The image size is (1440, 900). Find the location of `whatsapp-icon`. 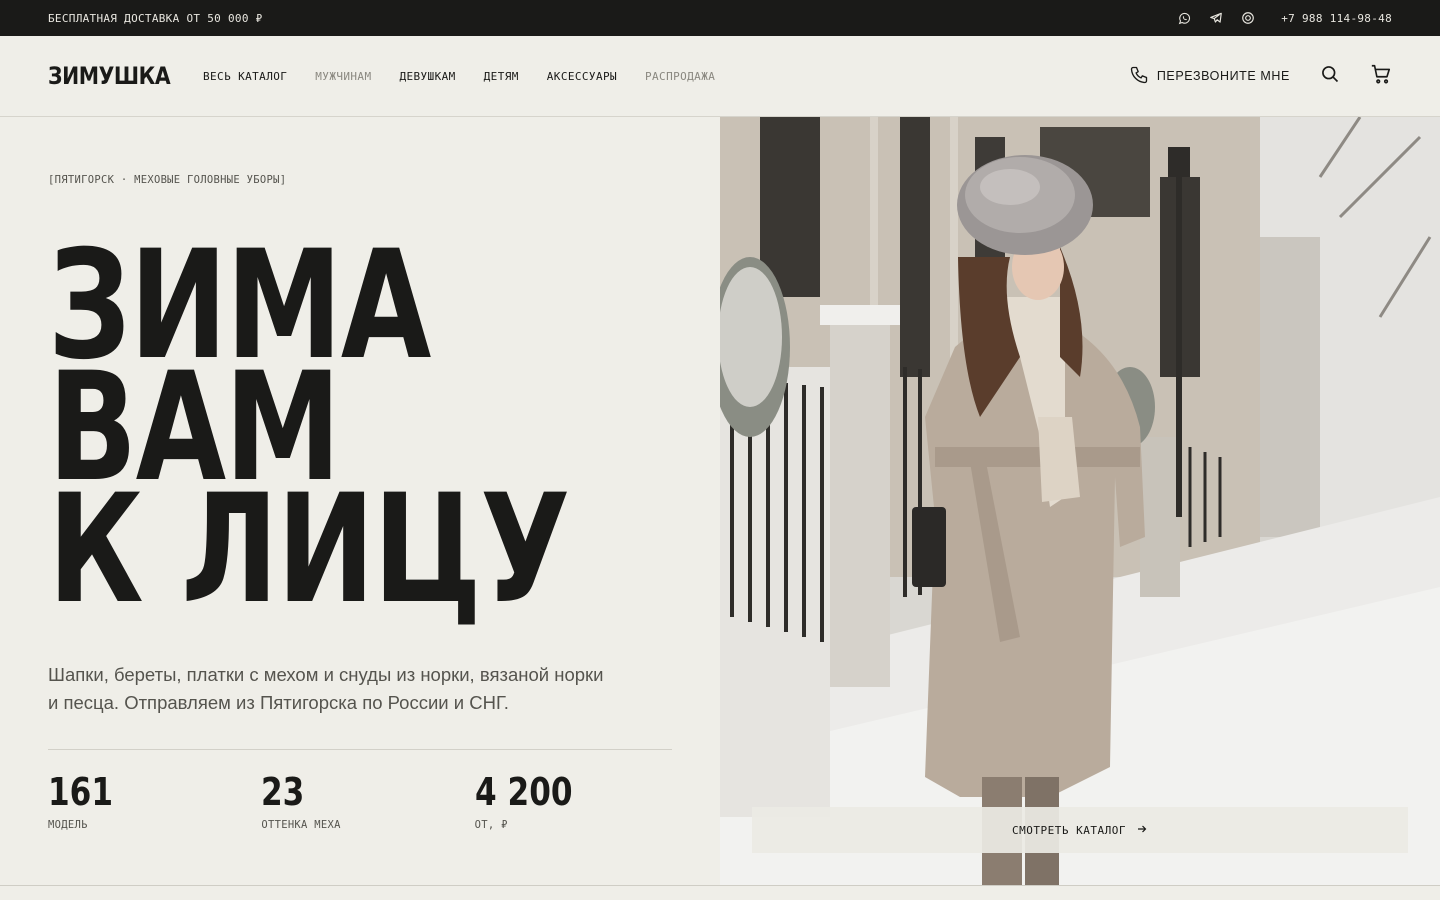

whatsapp-icon is located at coordinates (1184, 18).